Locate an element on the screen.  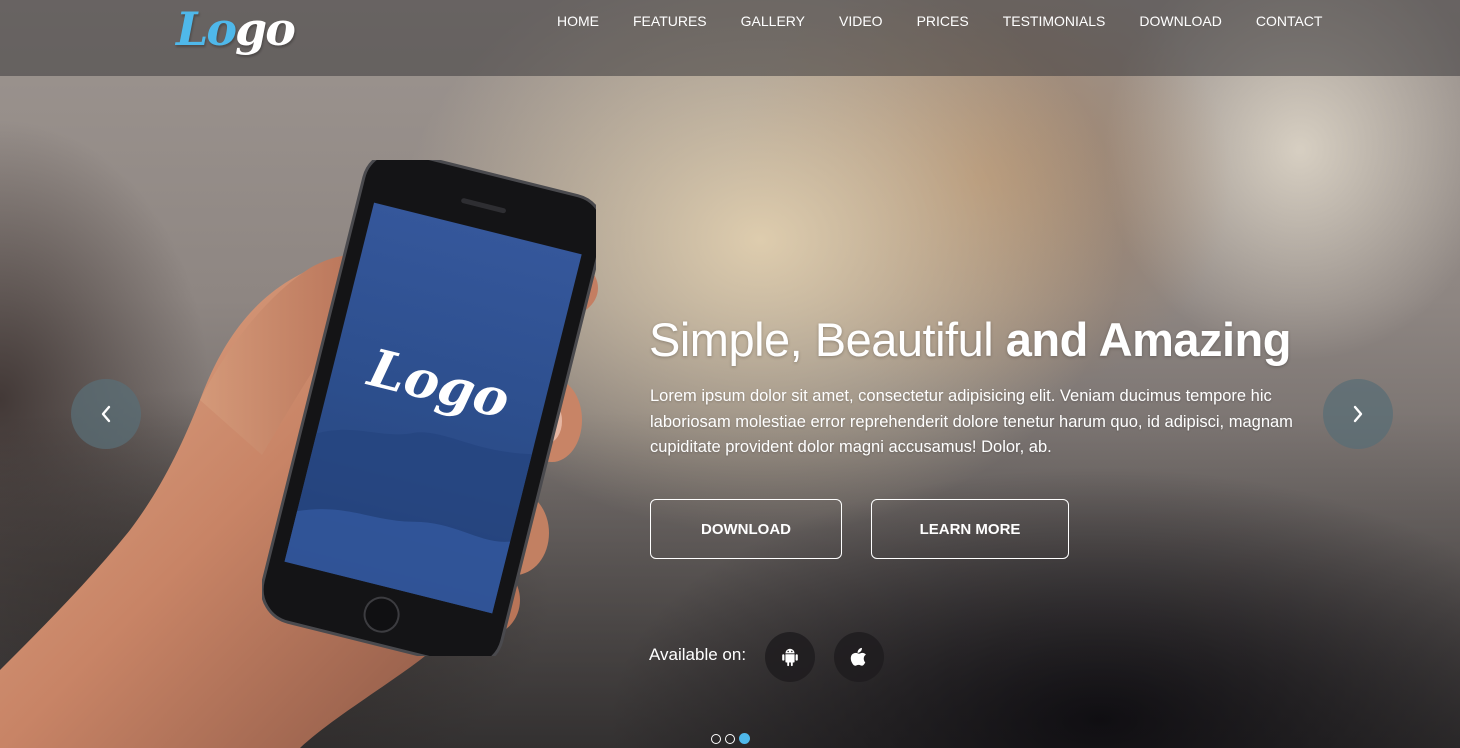
apple-store-button is located at coordinates (859, 657).